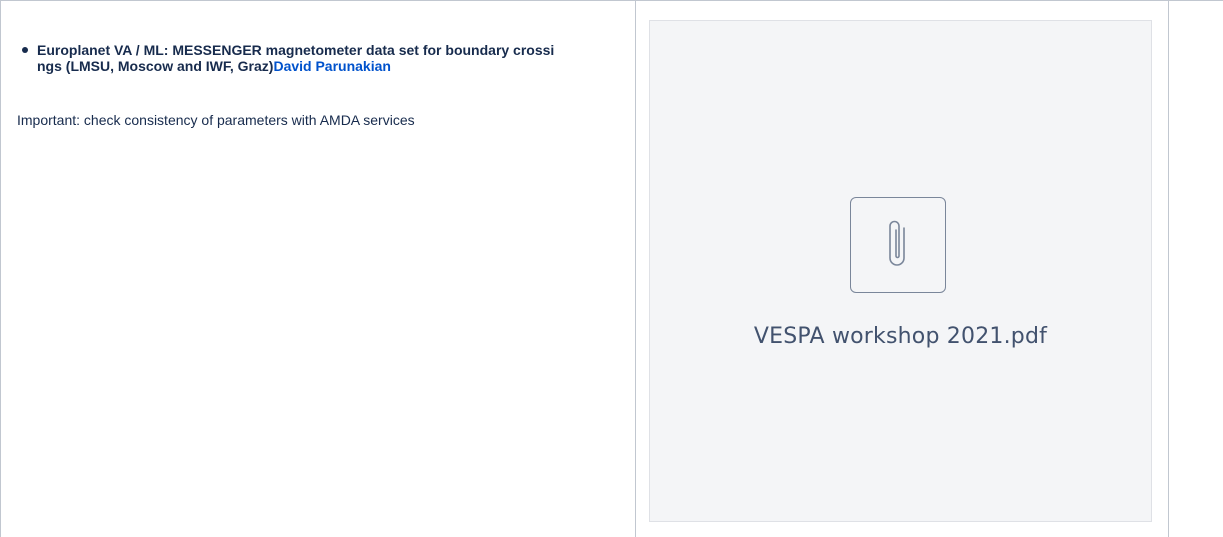  I want to click on file-placeholder, so click(898, 245).